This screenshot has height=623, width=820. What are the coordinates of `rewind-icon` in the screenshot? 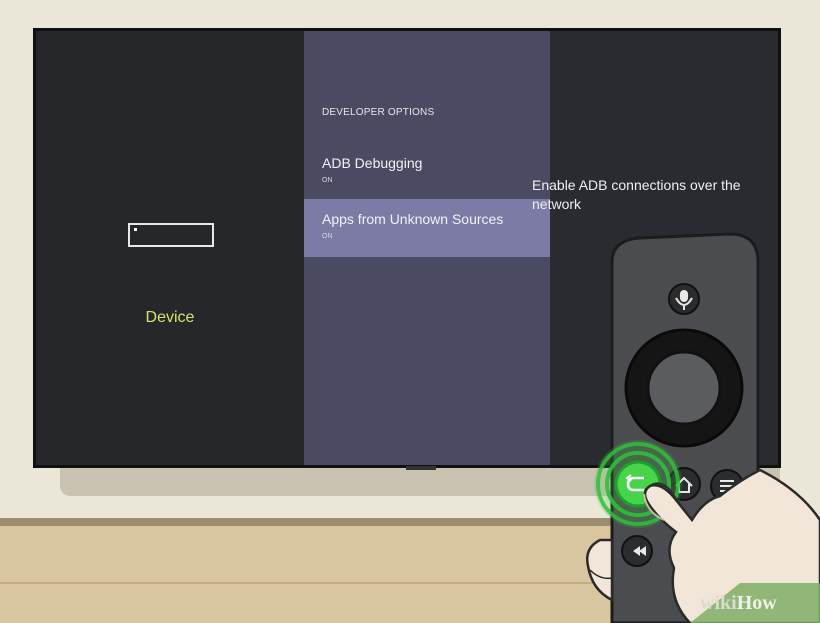 It's located at (637, 551).